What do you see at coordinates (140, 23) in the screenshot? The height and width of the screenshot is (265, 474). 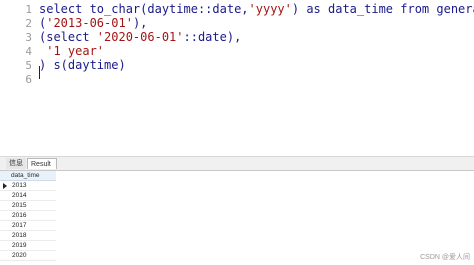 I see `code-token: ),` at bounding box center [140, 23].